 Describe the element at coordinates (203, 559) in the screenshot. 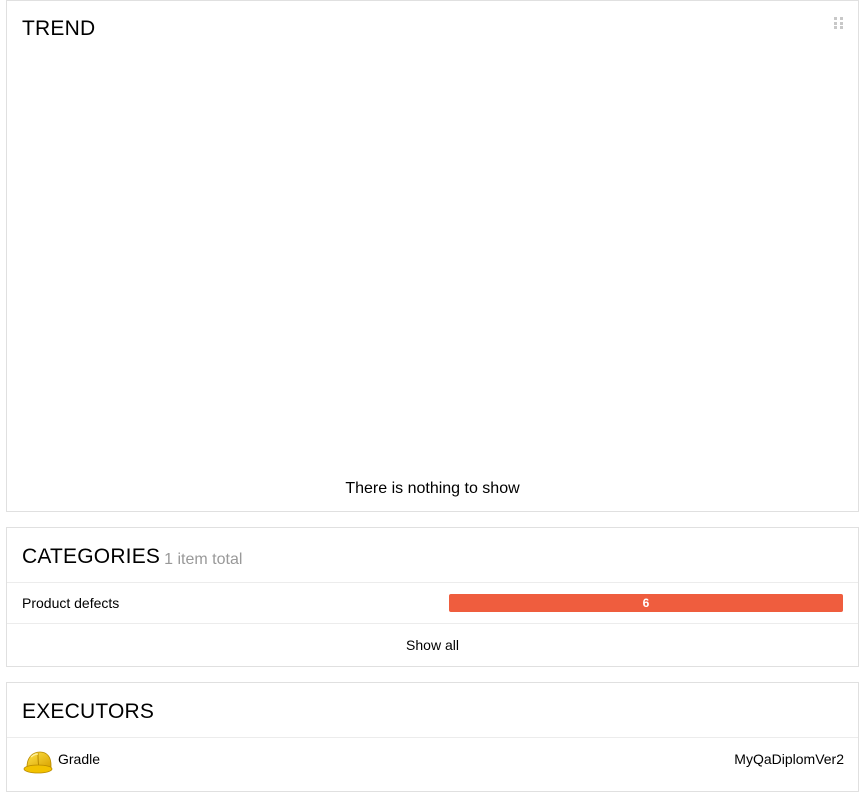

I see `categories-count: 1 item total` at that location.